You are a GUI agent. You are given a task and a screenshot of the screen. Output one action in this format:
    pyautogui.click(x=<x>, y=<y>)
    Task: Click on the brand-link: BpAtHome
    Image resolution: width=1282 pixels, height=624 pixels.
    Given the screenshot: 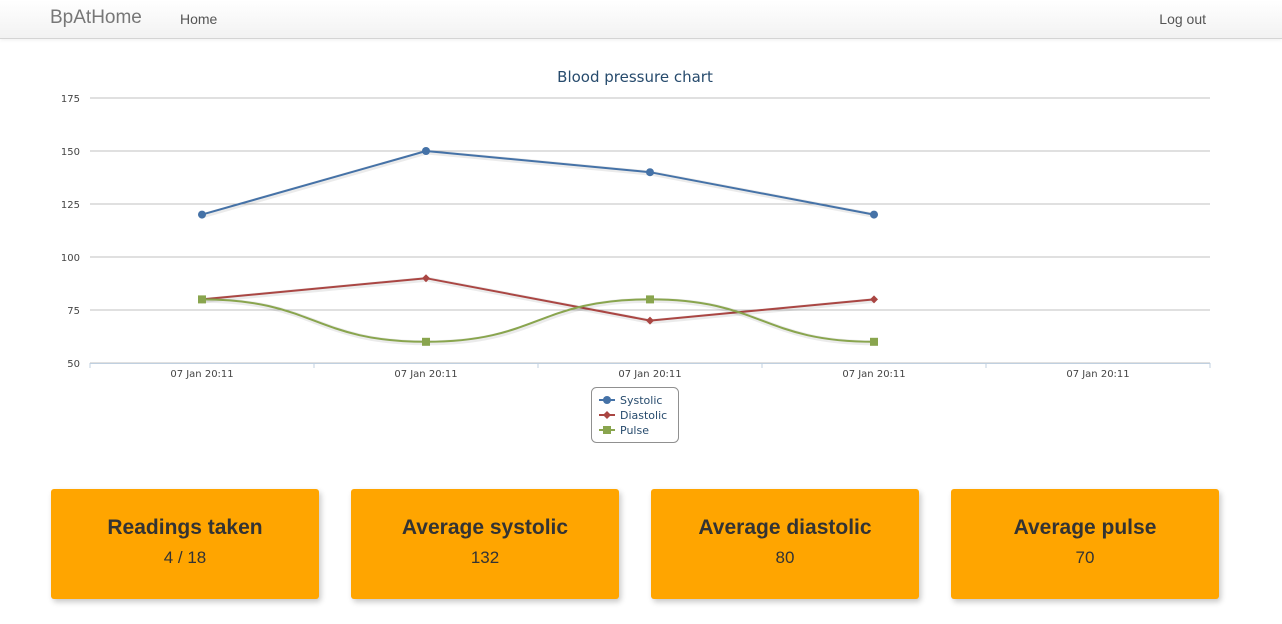 What is the action you would take?
    pyautogui.click(x=96, y=18)
    